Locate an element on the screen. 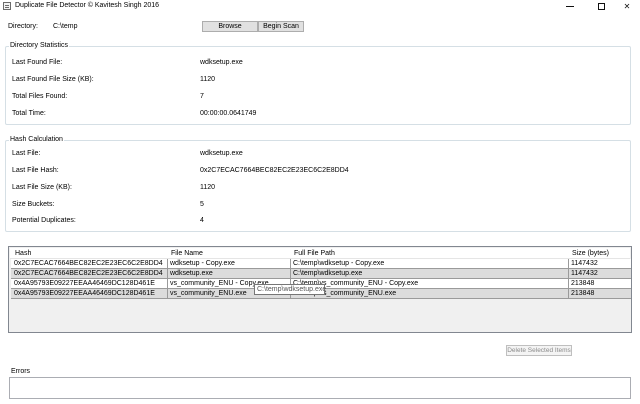 This screenshot has width=640, height=404. group-title: Hash Calculation is located at coordinates (36, 139).